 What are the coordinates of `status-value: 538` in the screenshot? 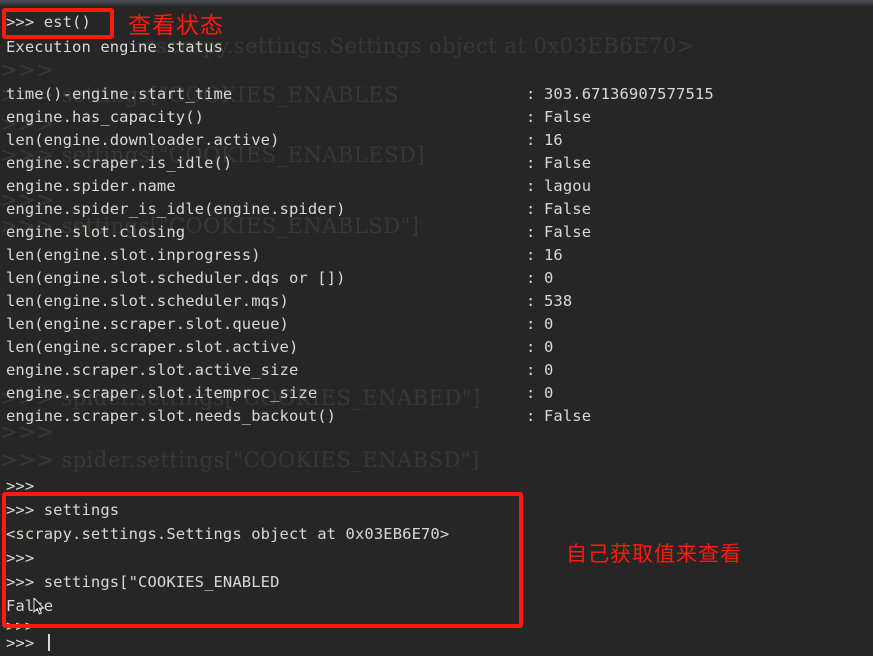 It's located at (558, 301).